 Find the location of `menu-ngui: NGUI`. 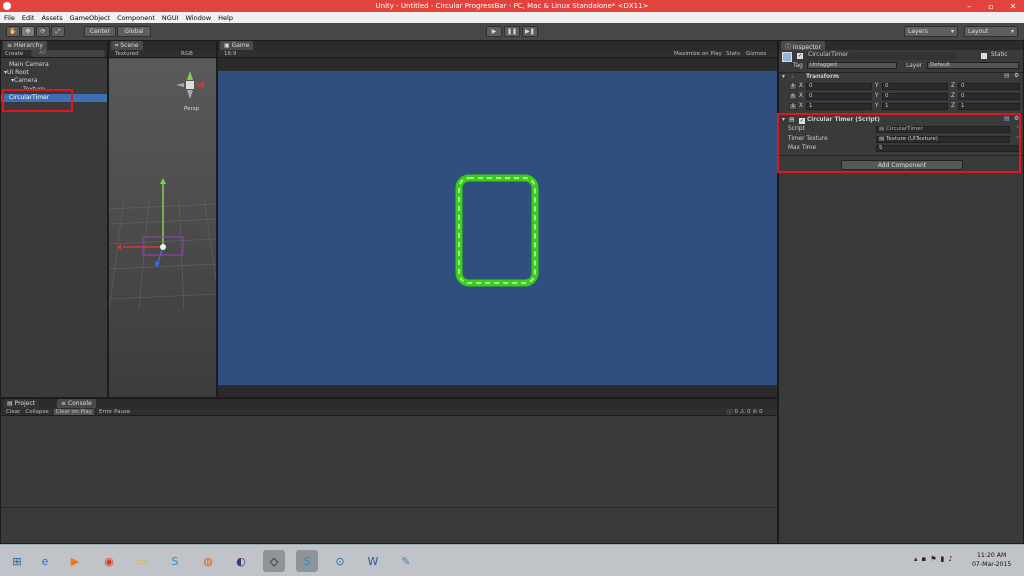

menu-ngui: NGUI is located at coordinates (170, 18).